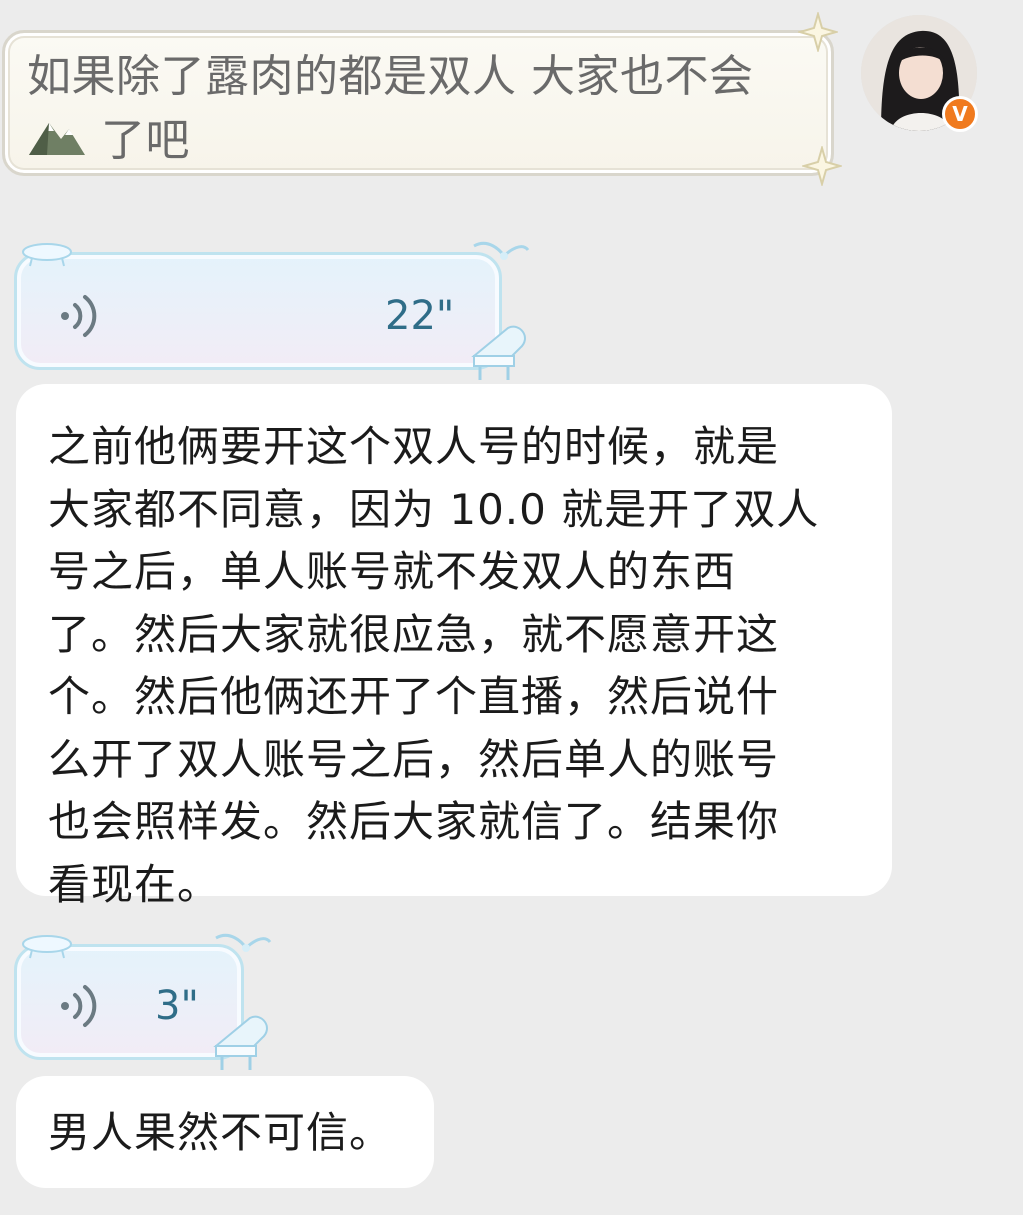 This screenshot has height=1215, width=1023. I want to click on message-bubble: 男人果然不可信。, so click(225, 1132).